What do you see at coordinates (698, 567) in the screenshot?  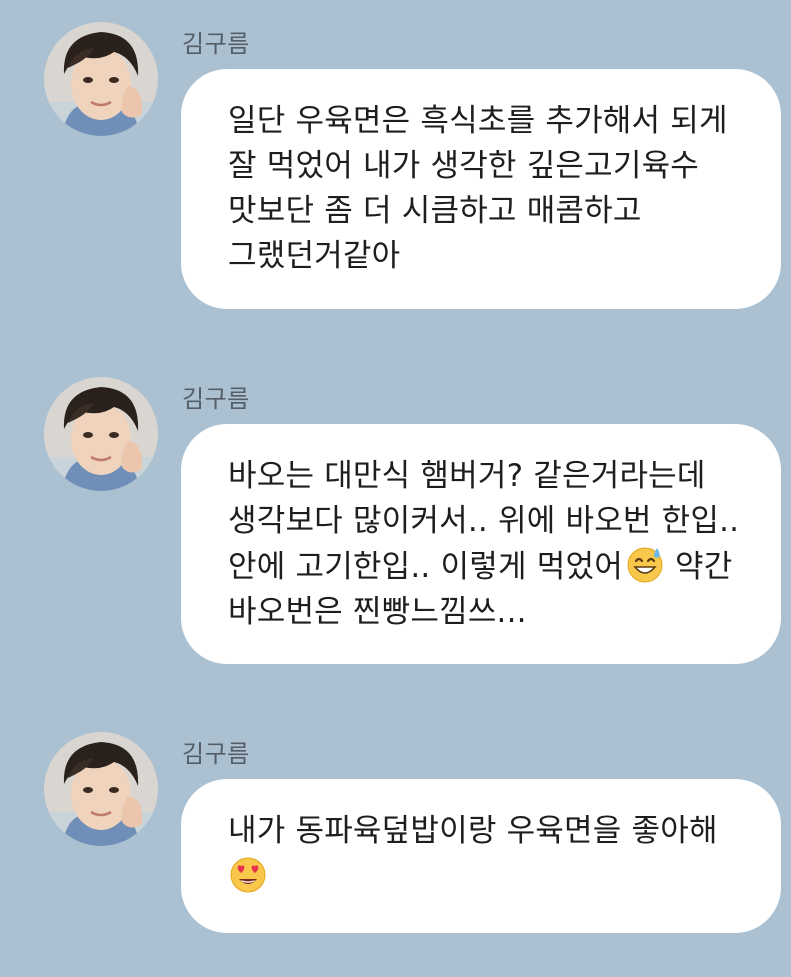 I see `message-text-segment: 약간` at bounding box center [698, 567].